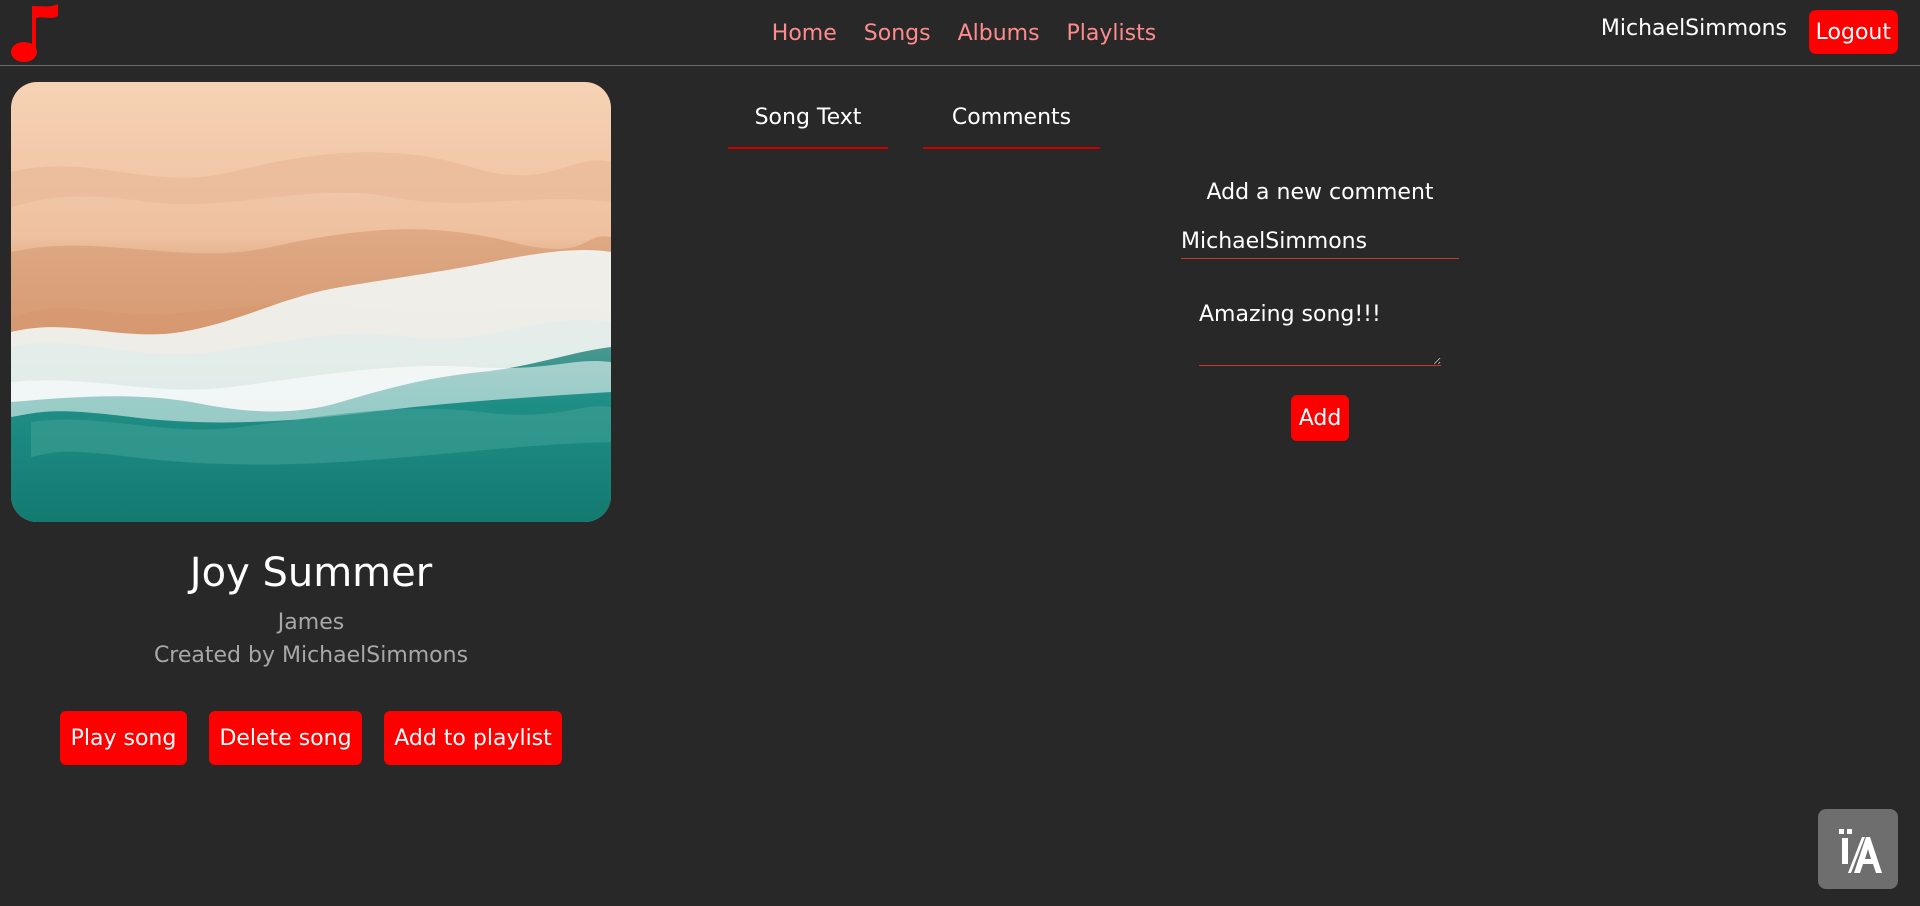 The height and width of the screenshot is (906, 1920). What do you see at coordinates (808, 126) in the screenshot?
I see `tab-song-text: Song Text` at bounding box center [808, 126].